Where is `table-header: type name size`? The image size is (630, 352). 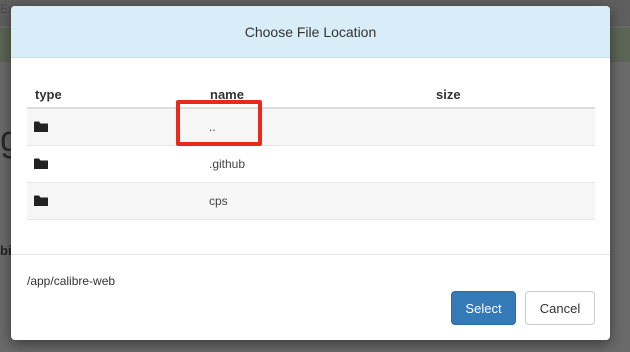
table-header: type name size is located at coordinates (311, 95).